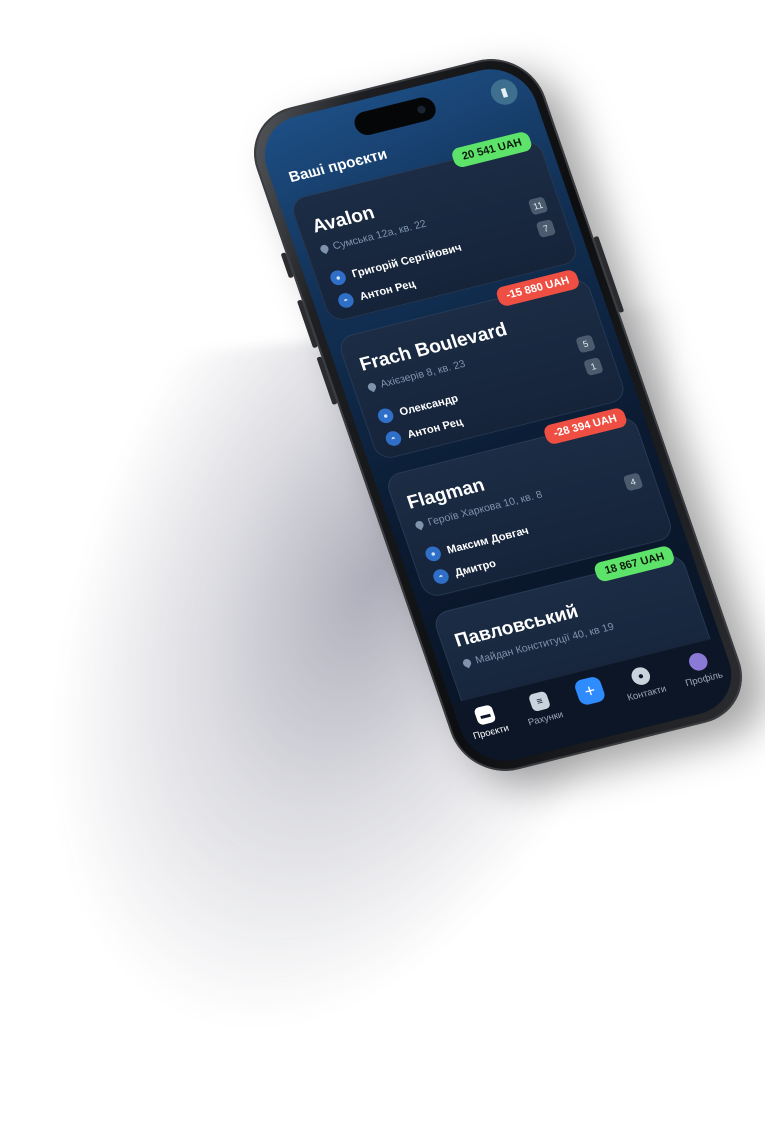 This screenshot has width=765, height=1133. I want to click on folder-icon: ▬, so click(485, 715).